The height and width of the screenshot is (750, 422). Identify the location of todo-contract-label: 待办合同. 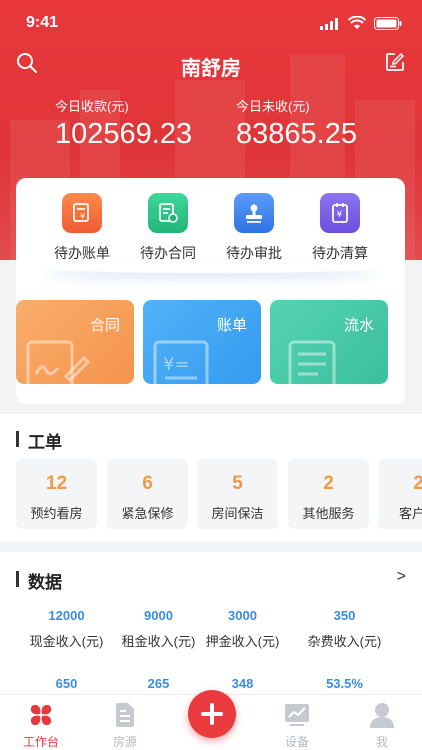
(168, 253).